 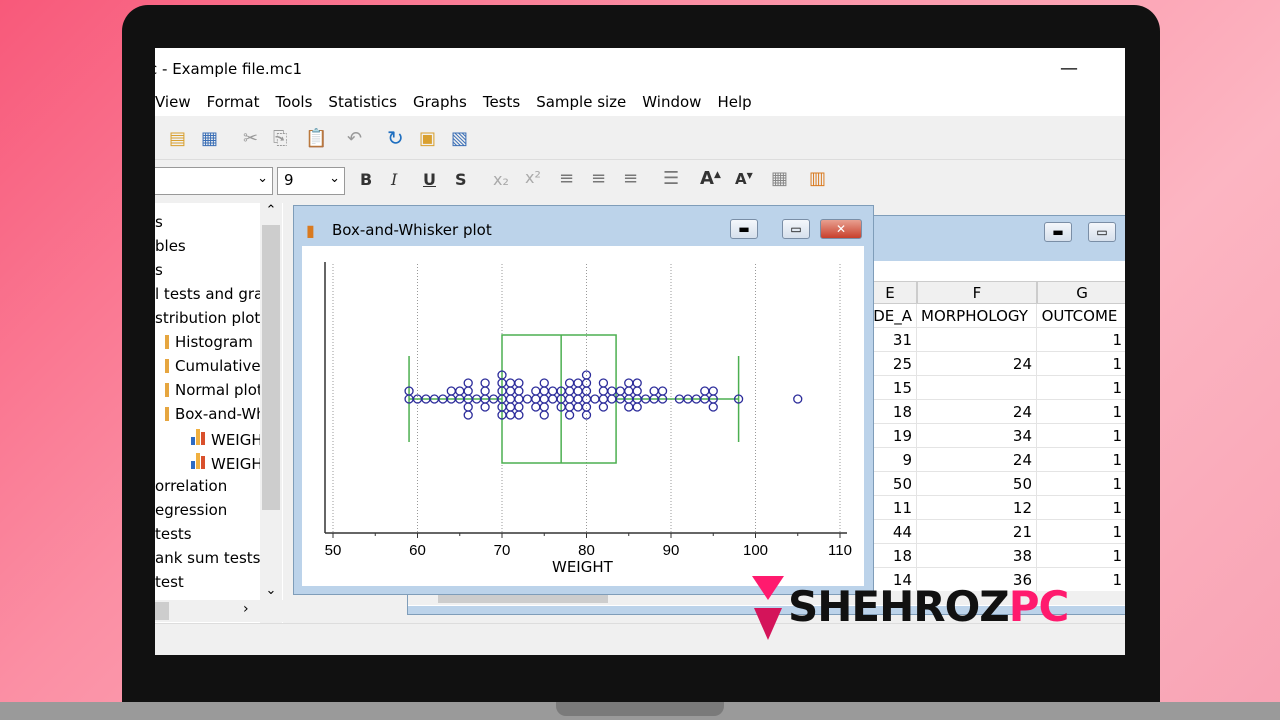 What do you see at coordinates (427, 138) in the screenshot?
I see `save-copy-icon: ▣` at bounding box center [427, 138].